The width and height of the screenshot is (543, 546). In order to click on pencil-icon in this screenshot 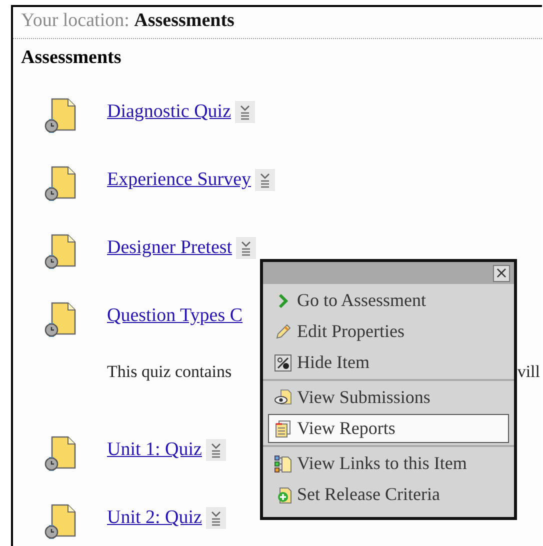, I will do `click(283, 331)`.